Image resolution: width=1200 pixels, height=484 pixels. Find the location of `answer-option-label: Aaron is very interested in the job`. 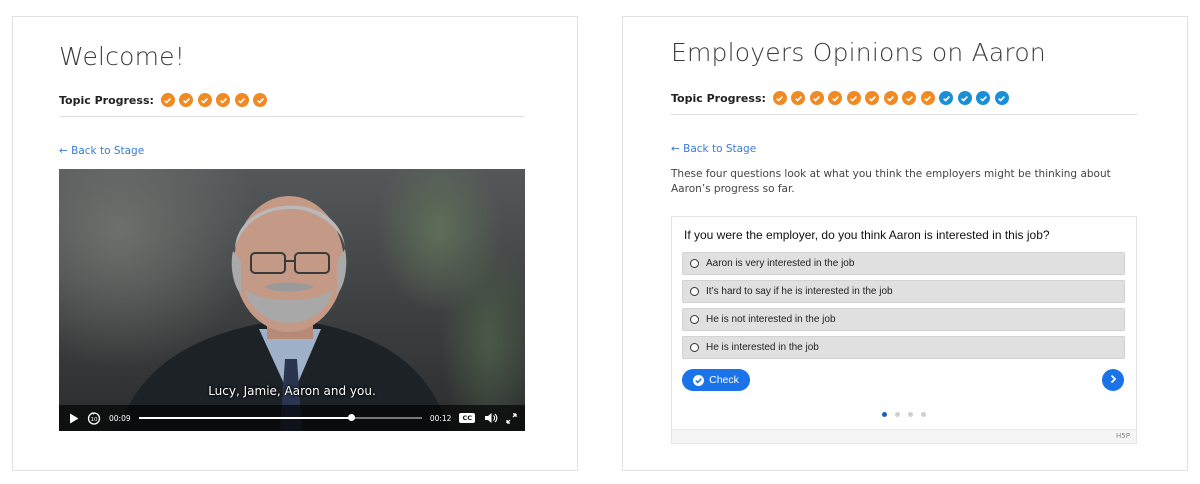

answer-option-label: Aaron is very interested in the job is located at coordinates (780, 263).